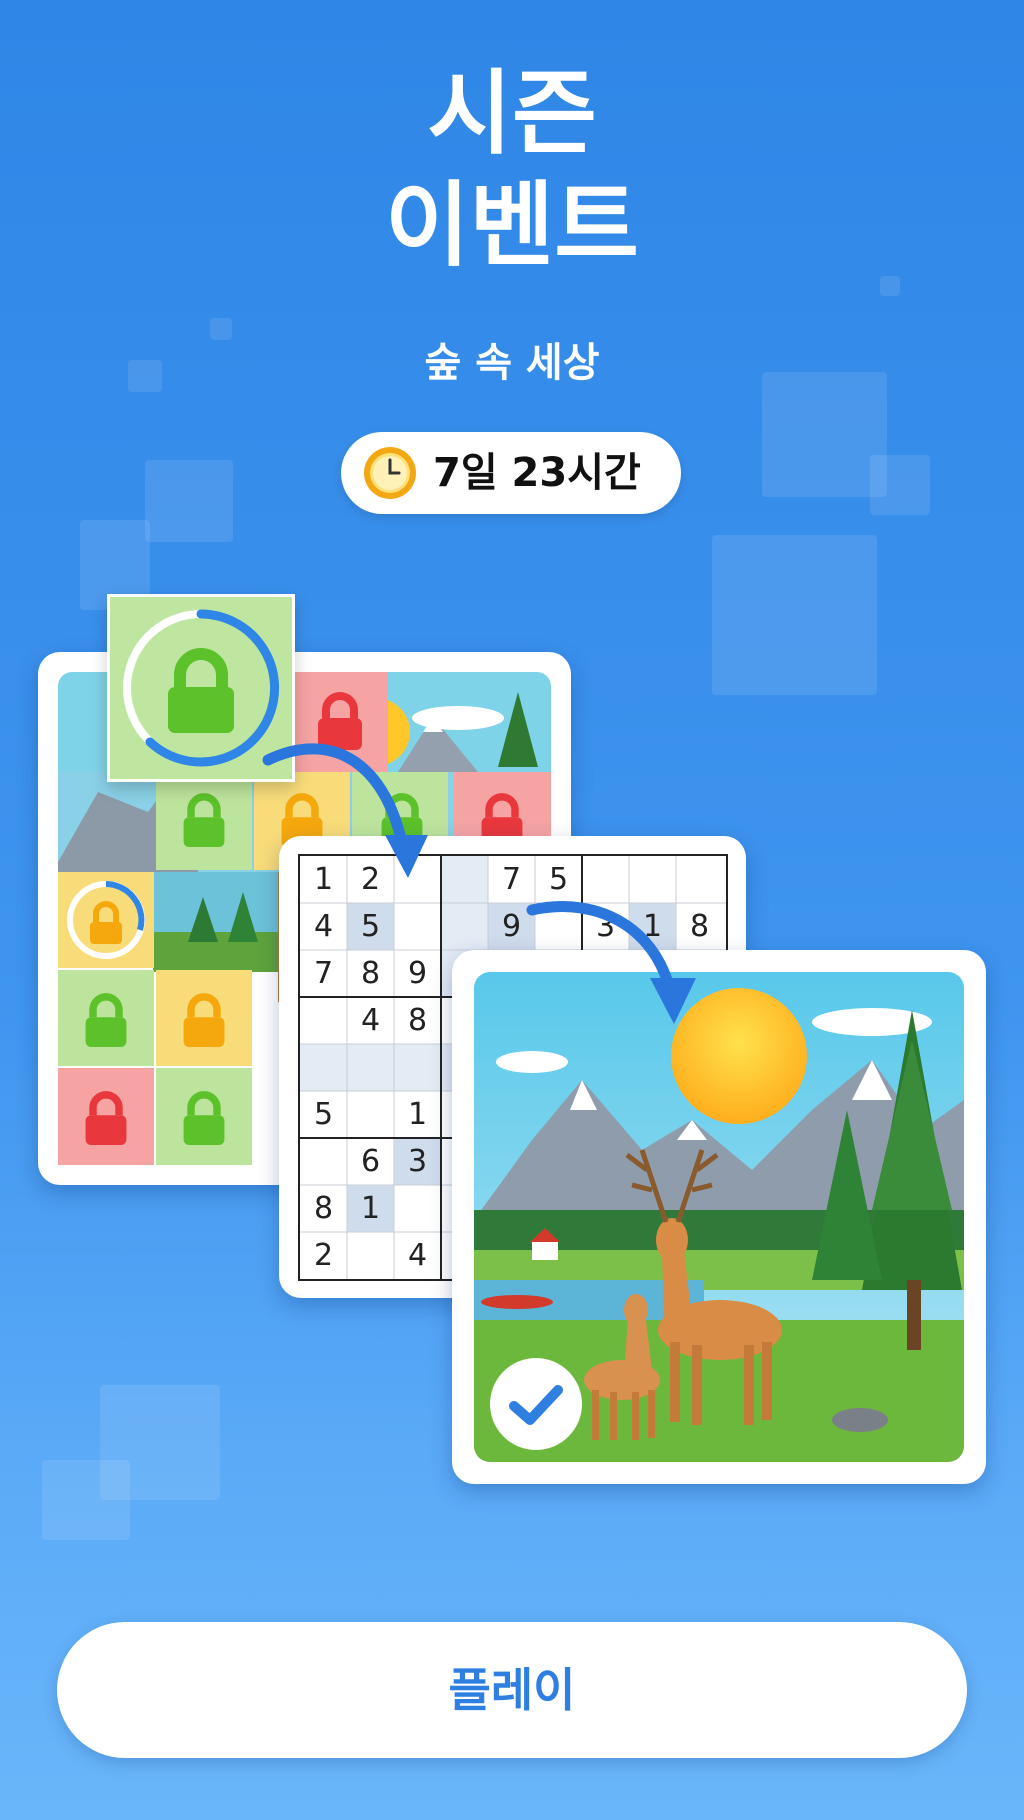  What do you see at coordinates (370, 1161) in the screenshot?
I see `sudoku-cell-value: 6` at bounding box center [370, 1161].